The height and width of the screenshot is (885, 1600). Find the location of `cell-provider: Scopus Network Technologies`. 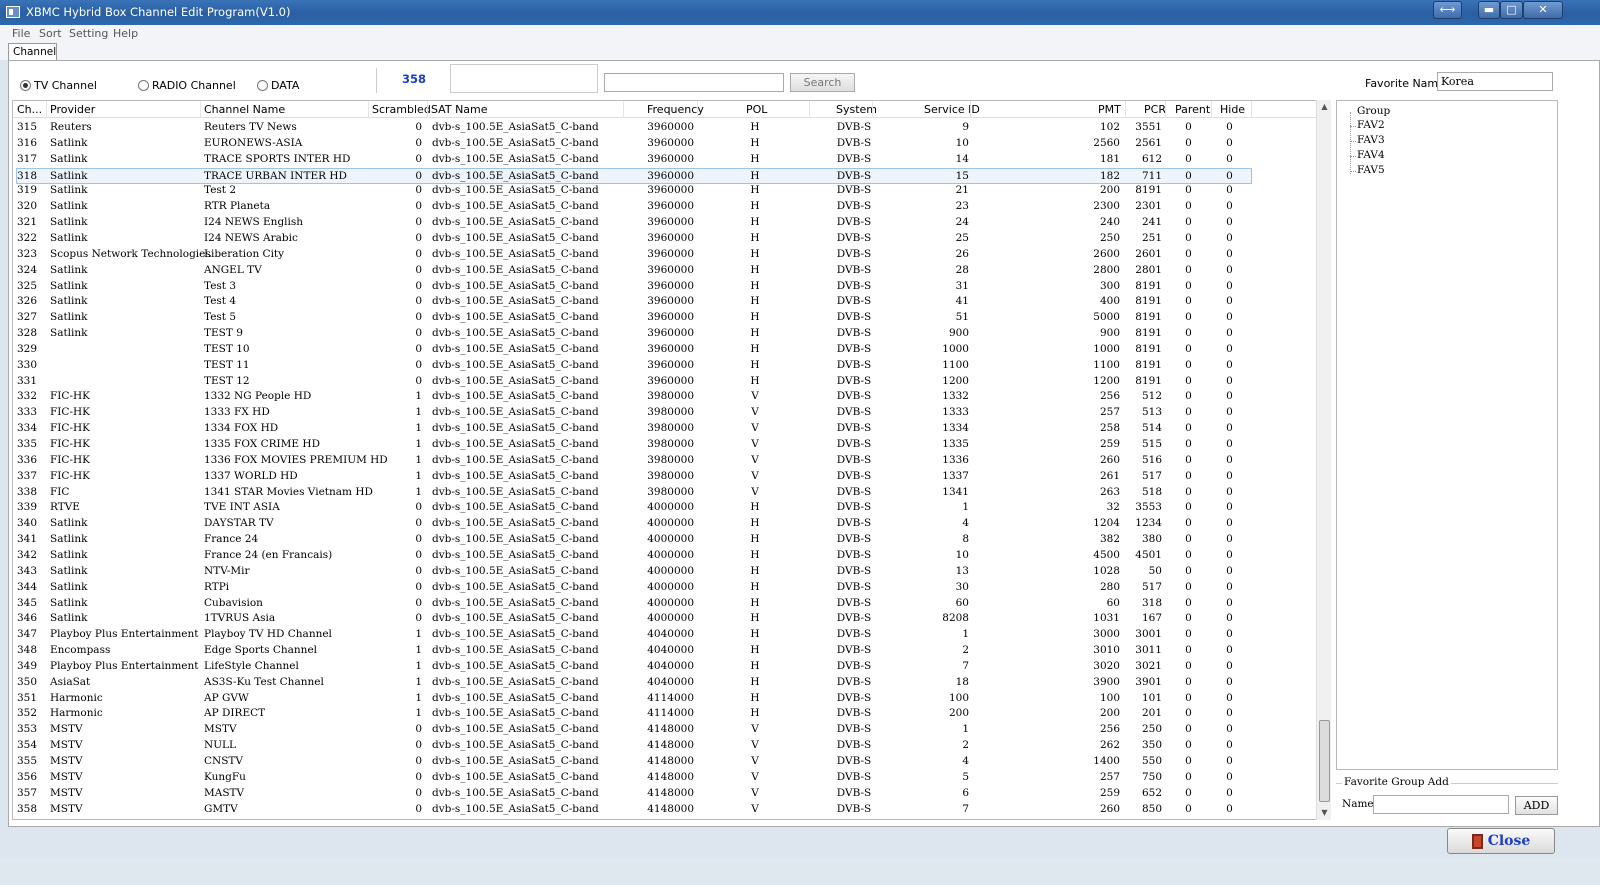

cell-provider: Scopus Network Technologies is located at coordinates (130, 253).